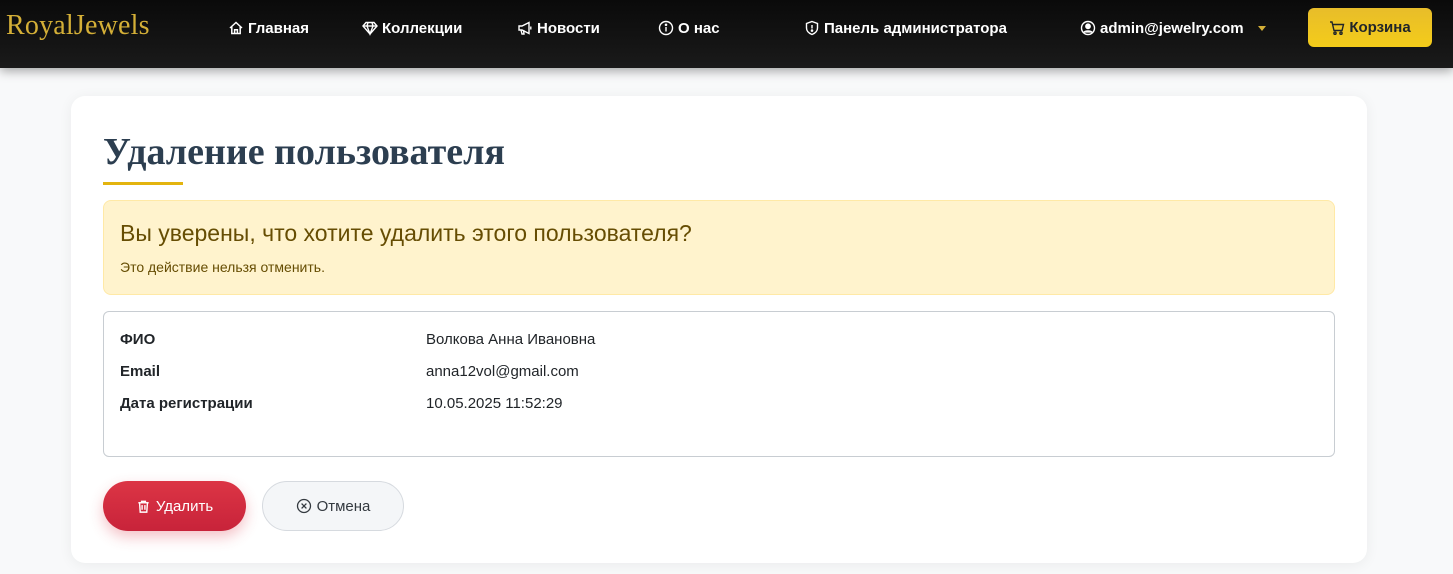  I want to click on nav-item-admin-panel: Панель администратора, so click(905, 28).